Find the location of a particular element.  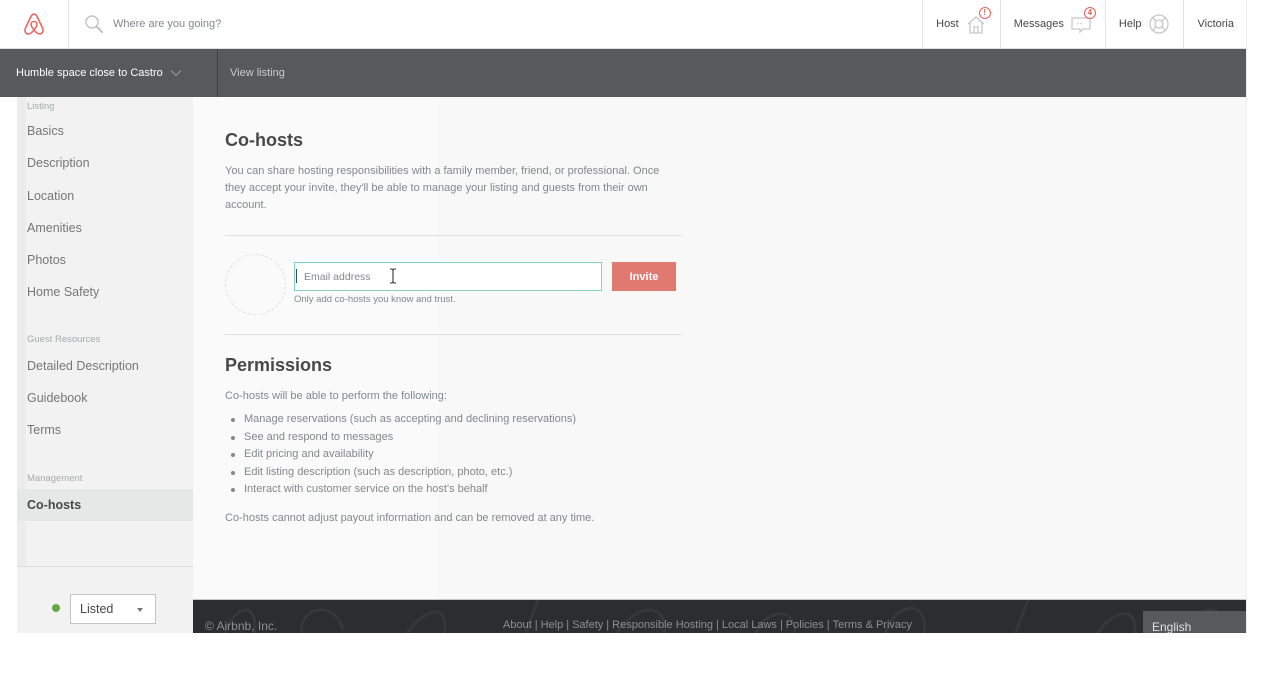

nav-messages-label: Messages is located at coordinates (1038, 24).